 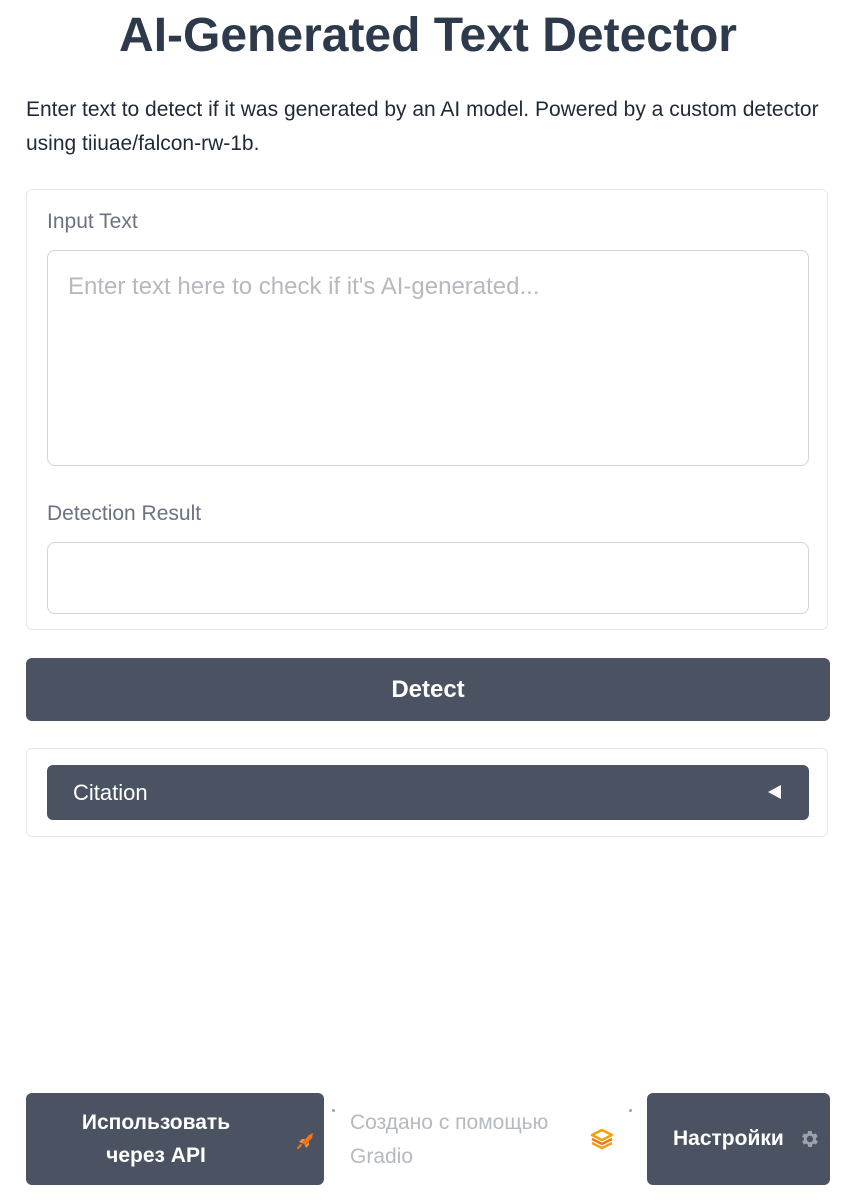 I want to click on use-via-api-label: Использовать через API, so click(x=156, y=1139).